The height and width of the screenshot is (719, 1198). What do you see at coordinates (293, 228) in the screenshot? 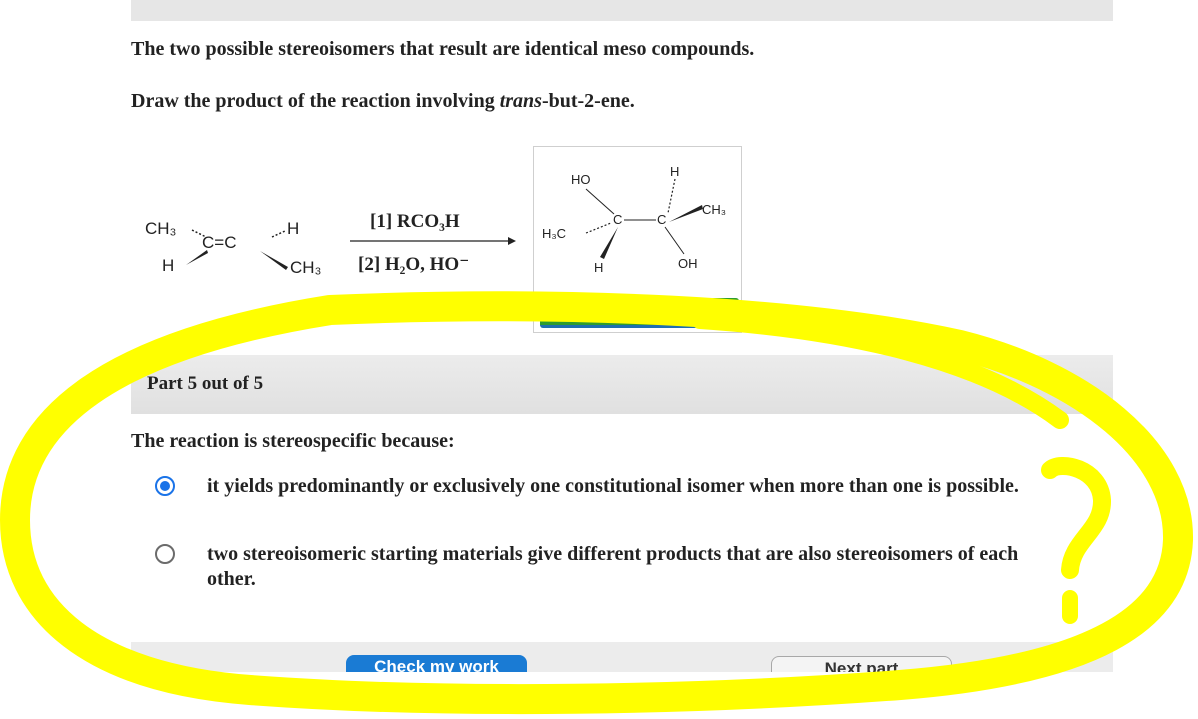
I see `reactant-h-right: H` at bounding box center [293, 228].